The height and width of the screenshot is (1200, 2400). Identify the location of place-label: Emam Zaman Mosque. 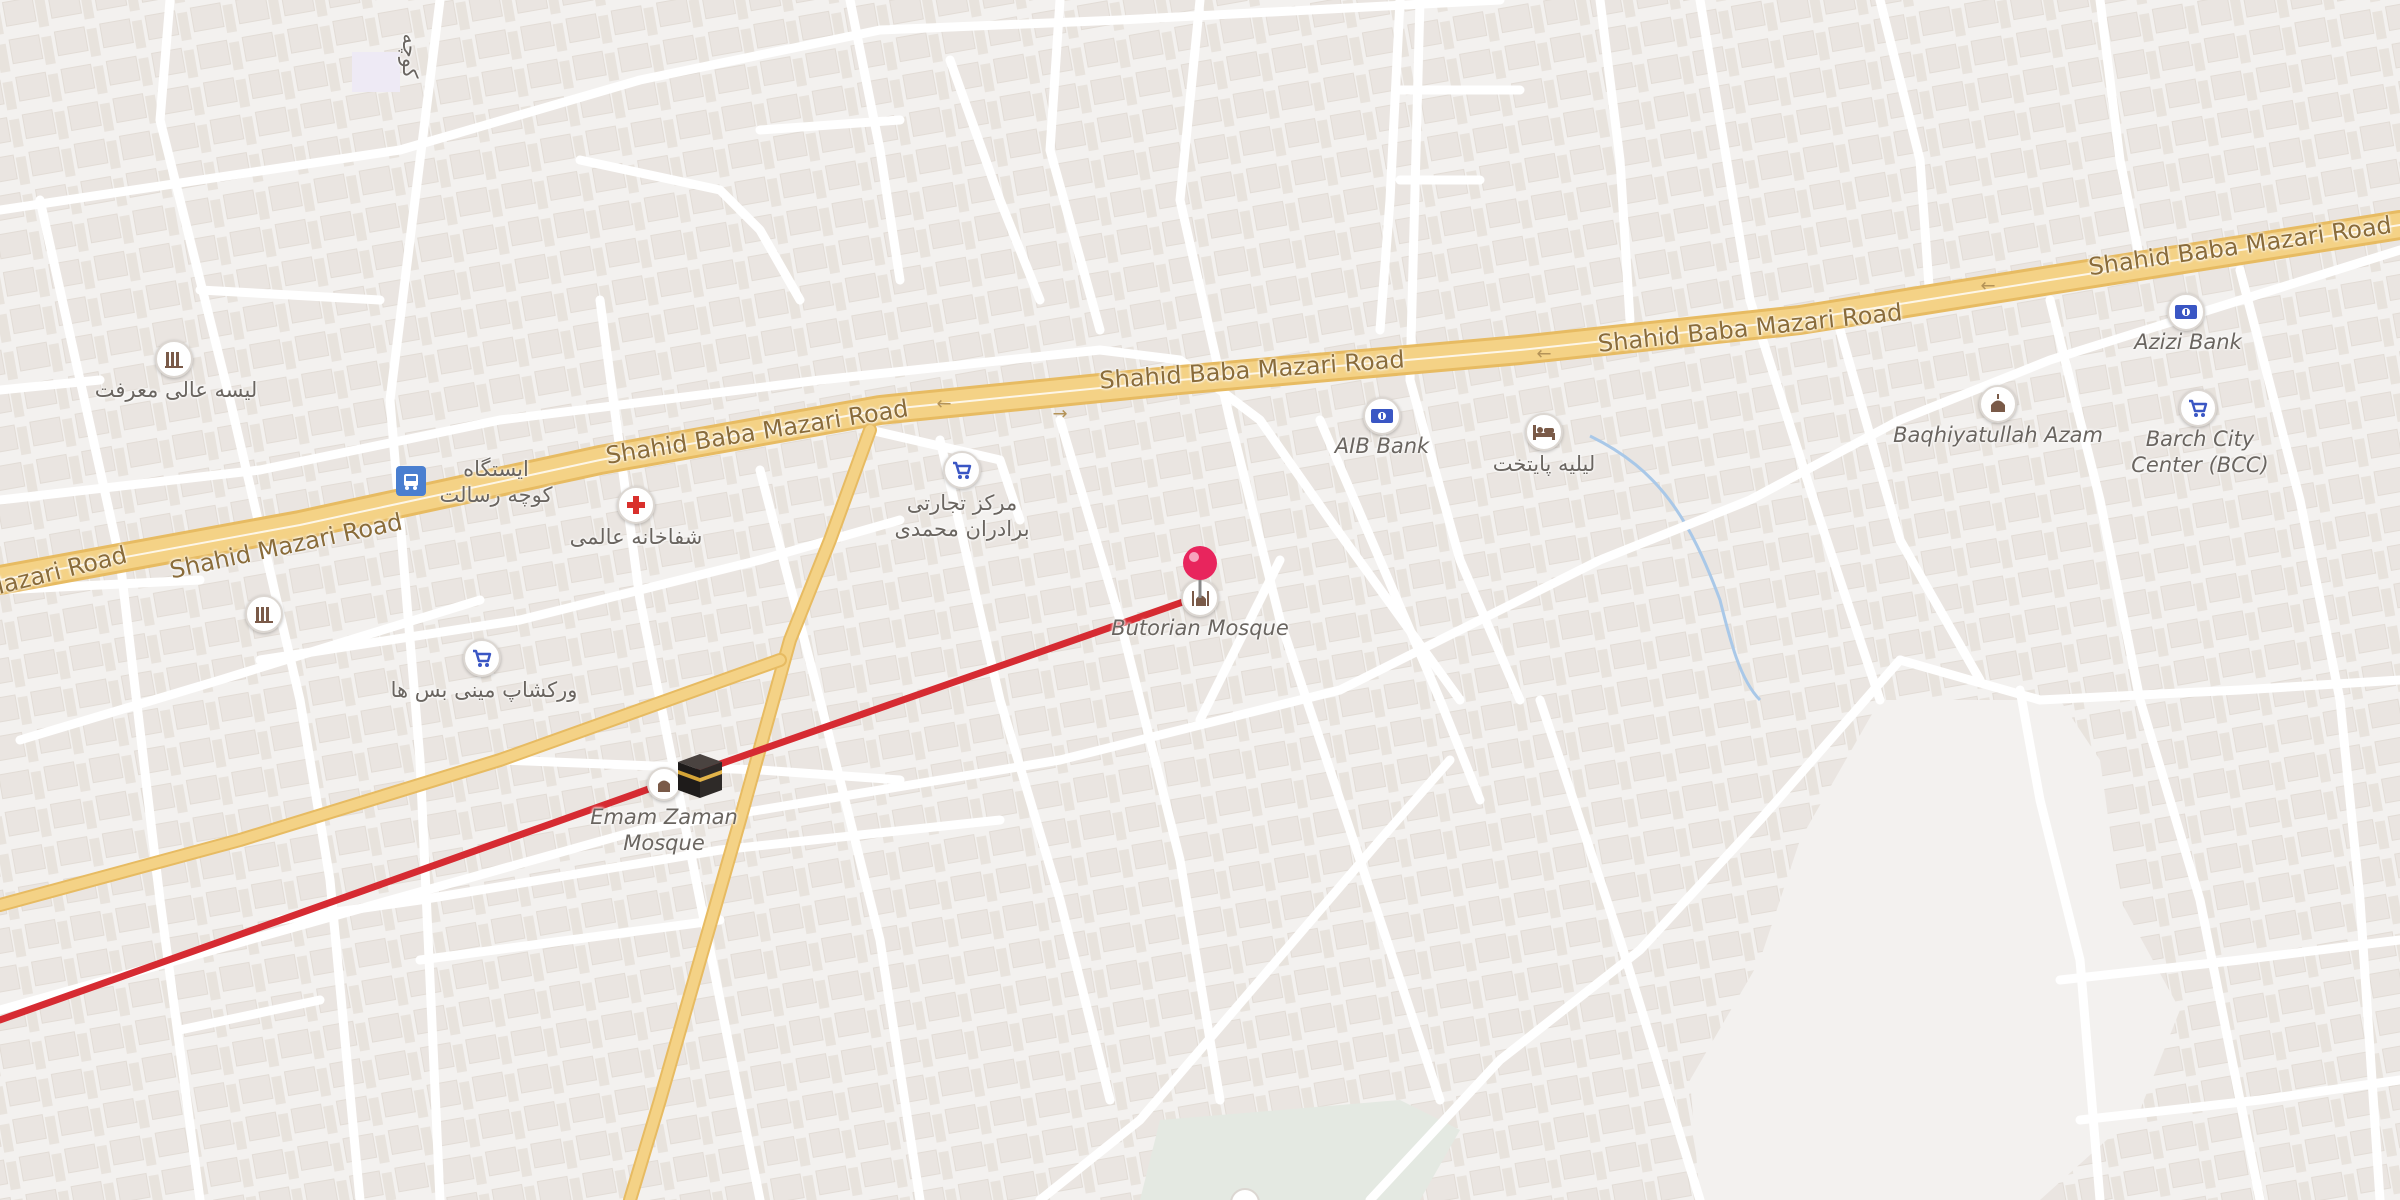
(664, 829).